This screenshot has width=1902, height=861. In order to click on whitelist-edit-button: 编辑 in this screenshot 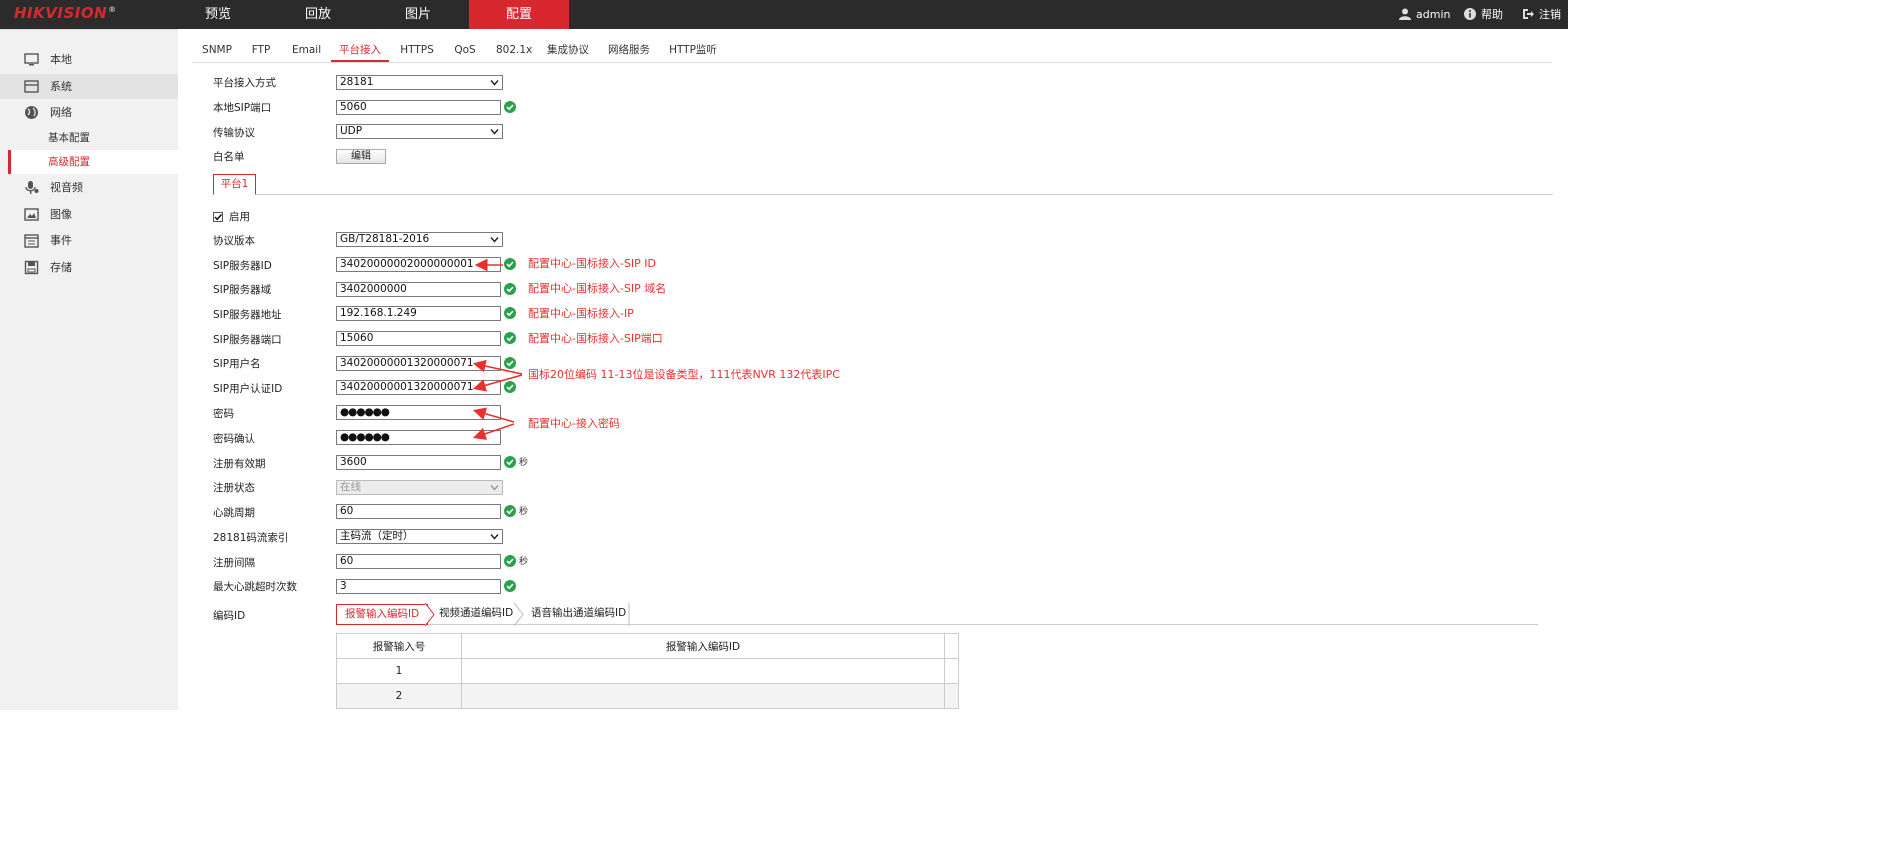, I will do `click(361, 156)`.